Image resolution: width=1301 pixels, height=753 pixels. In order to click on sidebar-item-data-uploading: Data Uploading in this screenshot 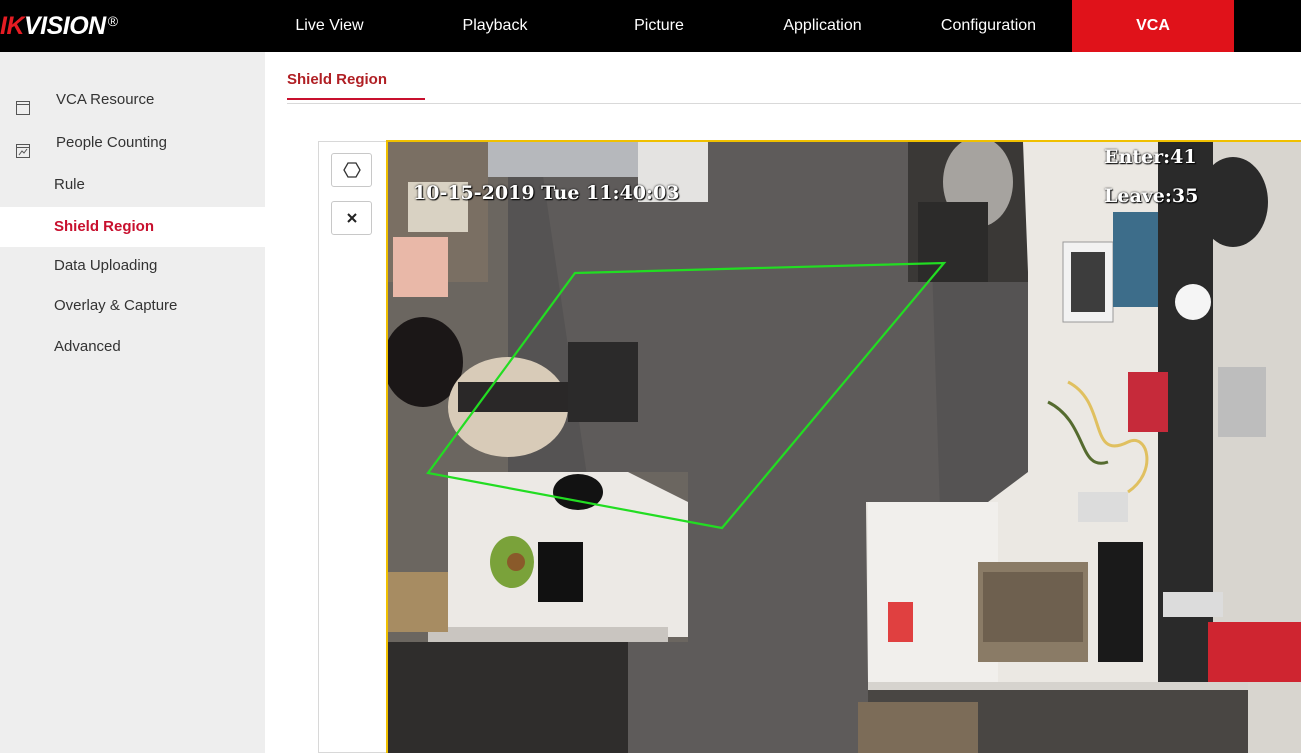, I will do `click(132, 266)`.